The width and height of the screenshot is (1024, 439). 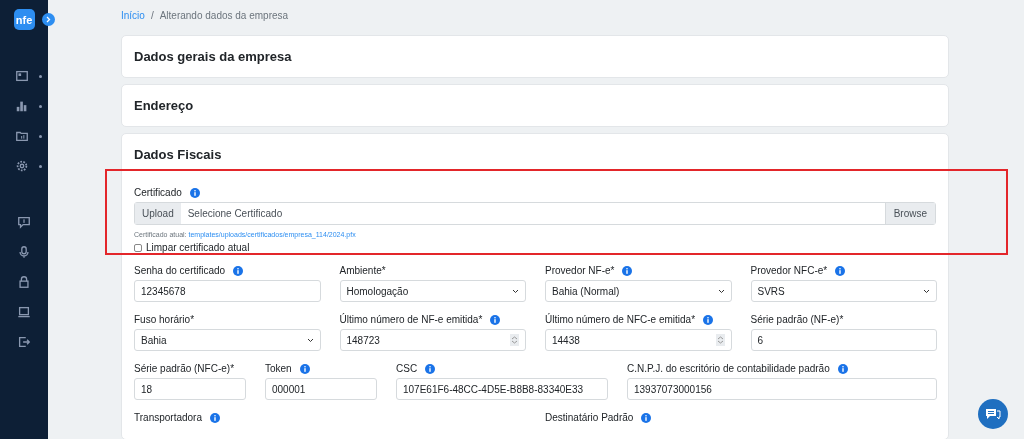 What do you see at coordinates (180, 270) in the screenshot?
I see `field-label: Senha do certificado` at bounding box center [180, 270].